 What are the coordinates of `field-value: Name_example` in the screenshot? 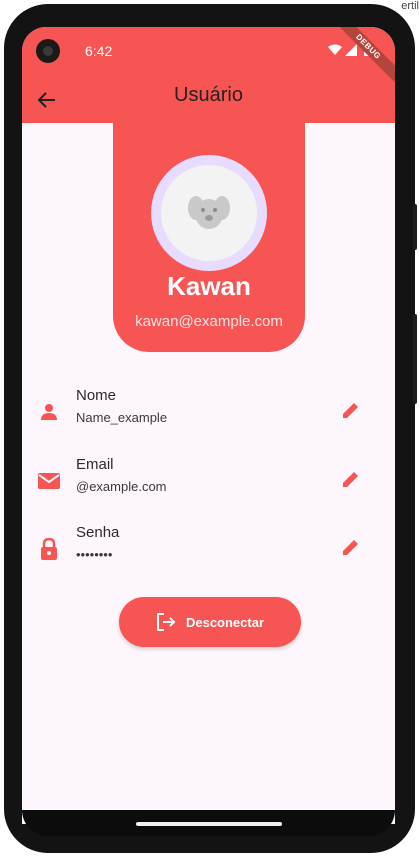 It's located at (122, 417).